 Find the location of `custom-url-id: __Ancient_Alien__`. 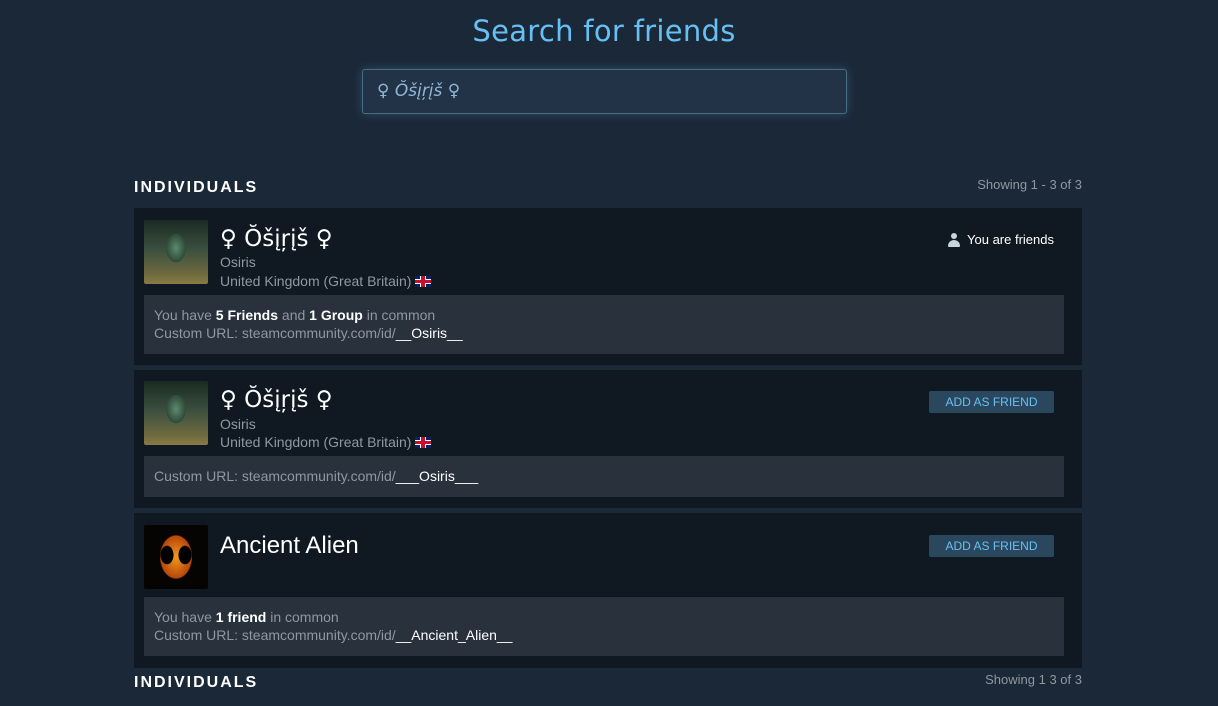

custom-url-id: __Ancient_Alien__ is located at coordinates (454, 635).